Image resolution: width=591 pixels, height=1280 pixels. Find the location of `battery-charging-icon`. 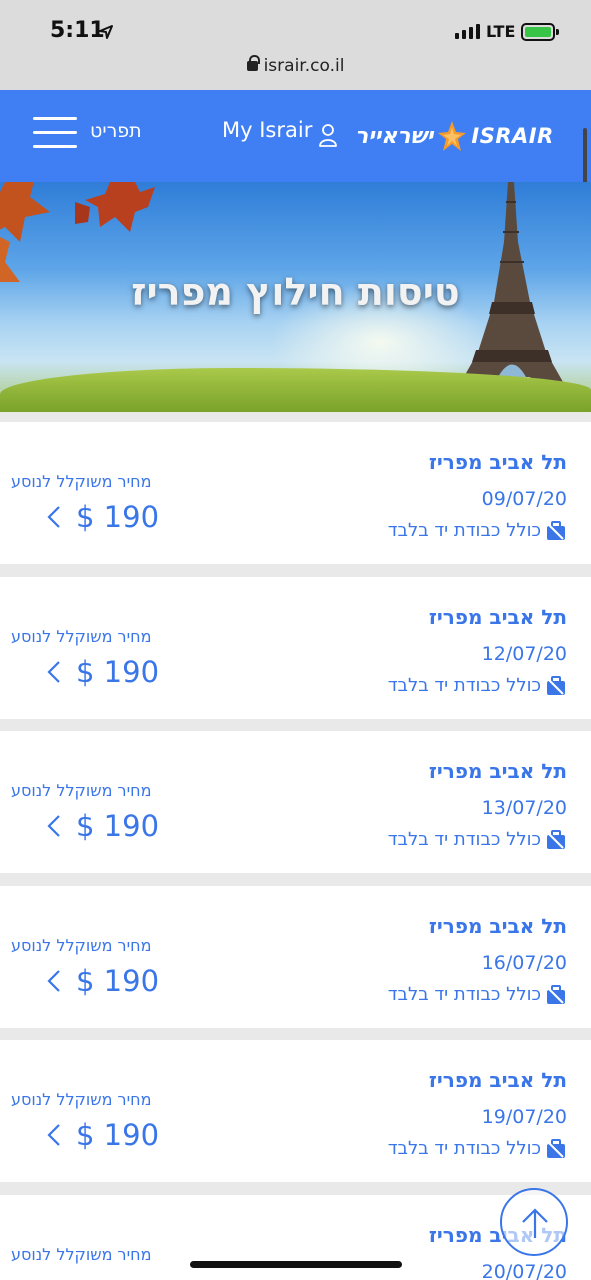

battery-charging-icon is located at coordinates (540, 32).